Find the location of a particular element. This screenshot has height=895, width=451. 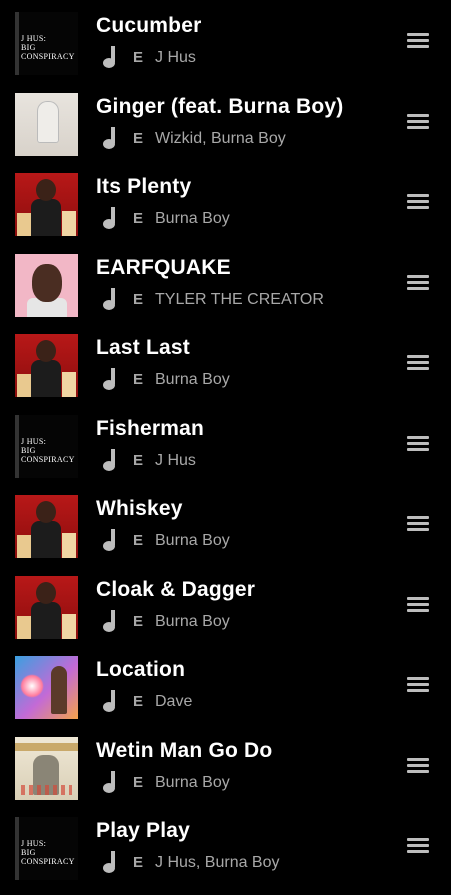

track-row: Wetin Man Go Do E Burna Boy is located at coordinates (225, 765).